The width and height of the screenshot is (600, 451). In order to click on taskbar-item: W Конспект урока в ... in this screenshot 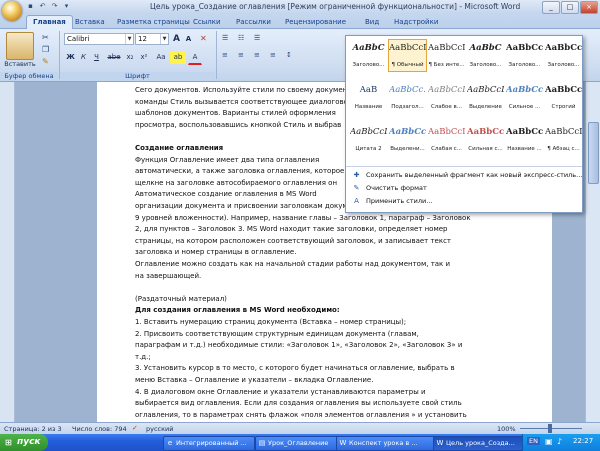, I will do `click(389, 443)`.